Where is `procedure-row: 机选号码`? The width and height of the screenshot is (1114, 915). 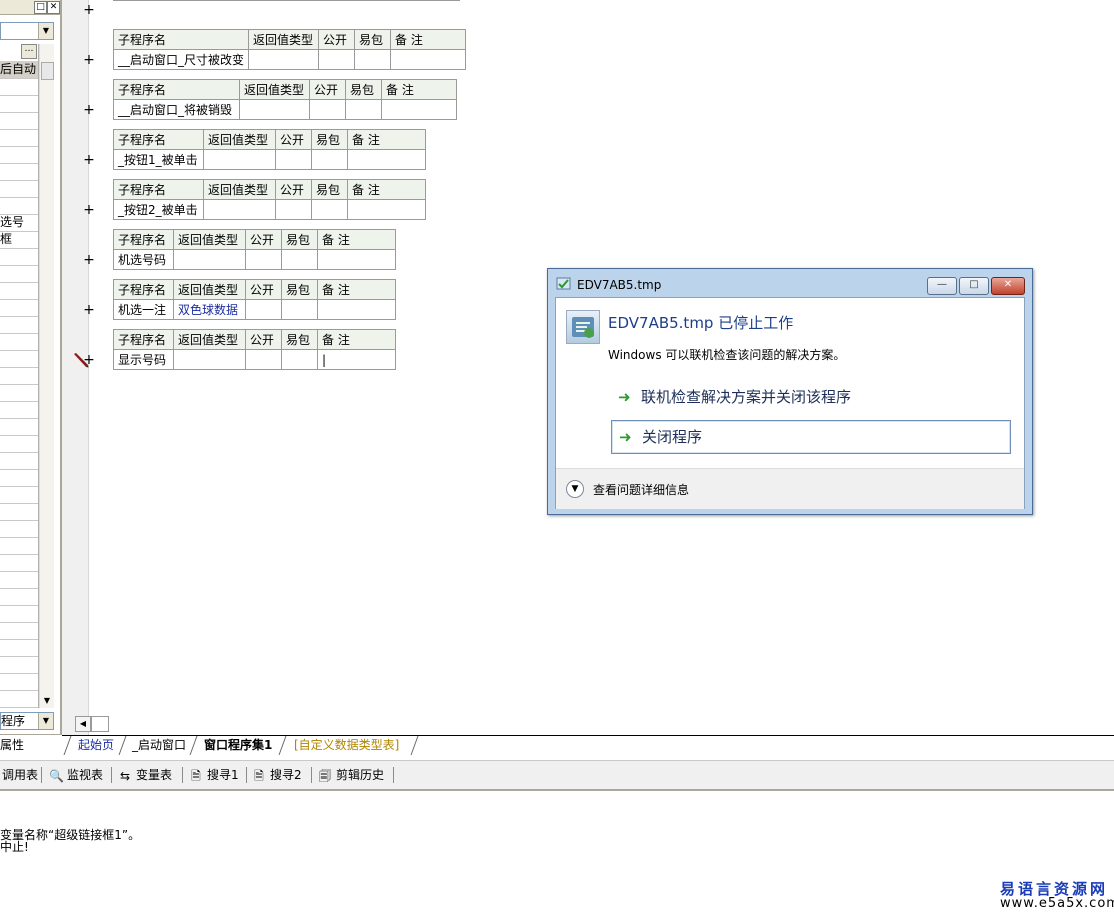
procedure-row: 机选号码 is located at coordinates (254, 259).